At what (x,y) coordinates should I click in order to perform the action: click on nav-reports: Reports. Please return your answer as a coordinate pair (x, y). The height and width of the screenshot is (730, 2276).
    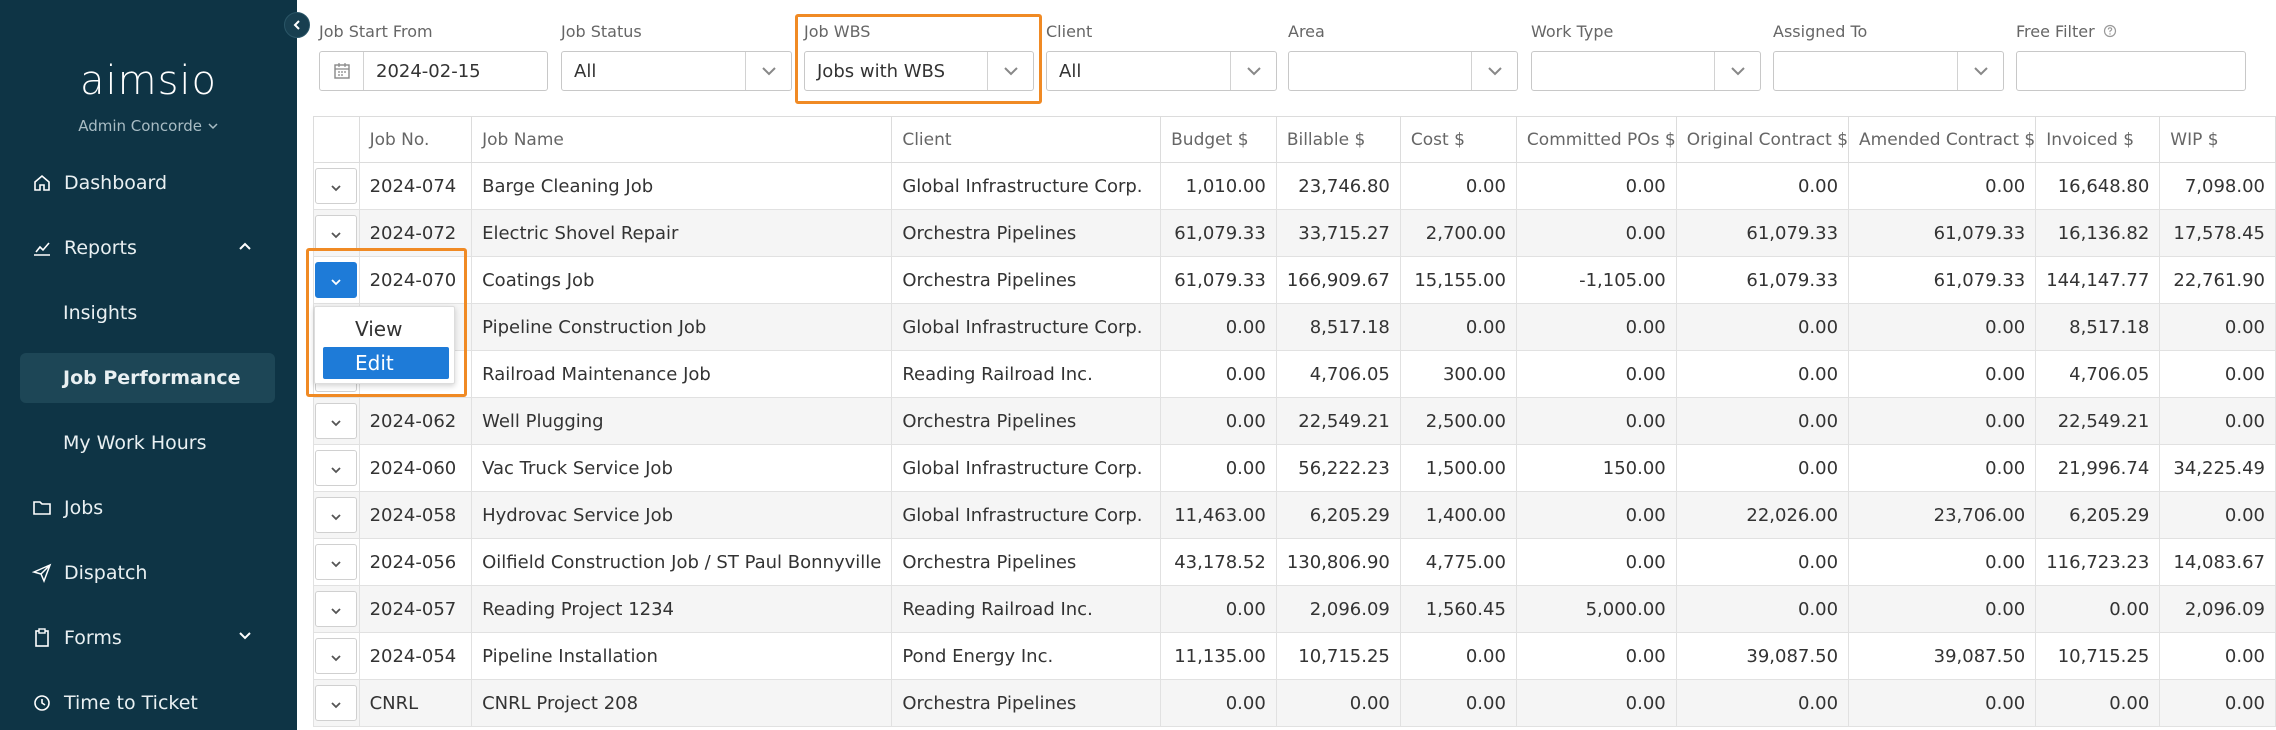
    Looking at the image, I should click on (147, 248).